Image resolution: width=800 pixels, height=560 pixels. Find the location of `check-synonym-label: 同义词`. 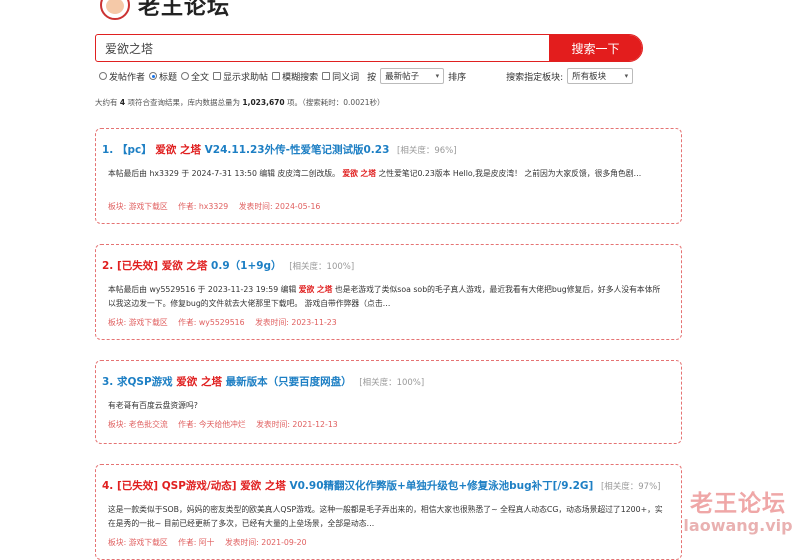

check-synonym-label: 同义词 is located at coordinates (346, 77).